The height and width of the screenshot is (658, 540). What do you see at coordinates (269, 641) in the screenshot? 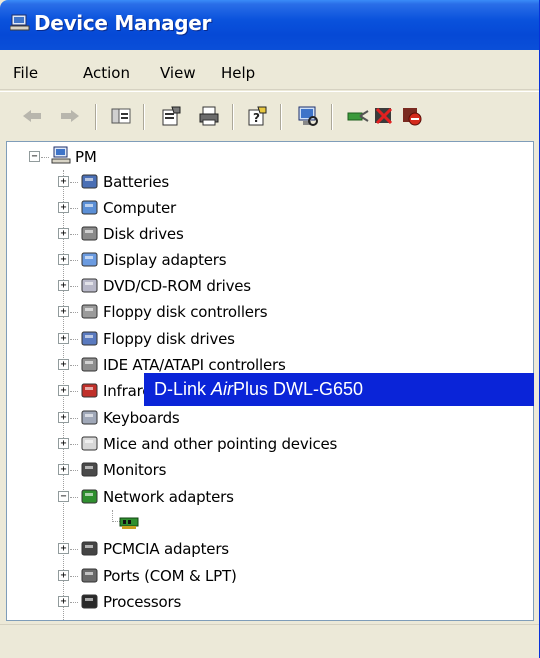
I see `status-bar` at bounding box center [269, 641].